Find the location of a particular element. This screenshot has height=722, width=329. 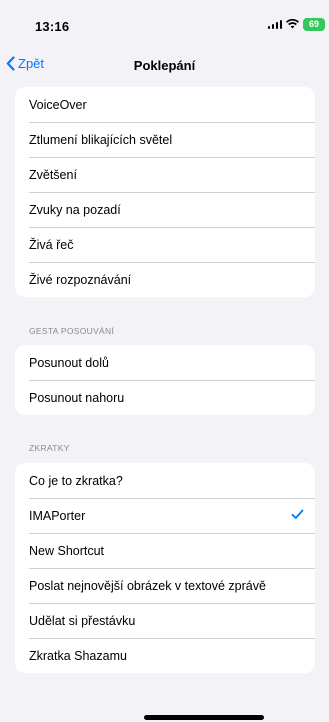

status-icons: 69 is located at coordinates (296, 24).